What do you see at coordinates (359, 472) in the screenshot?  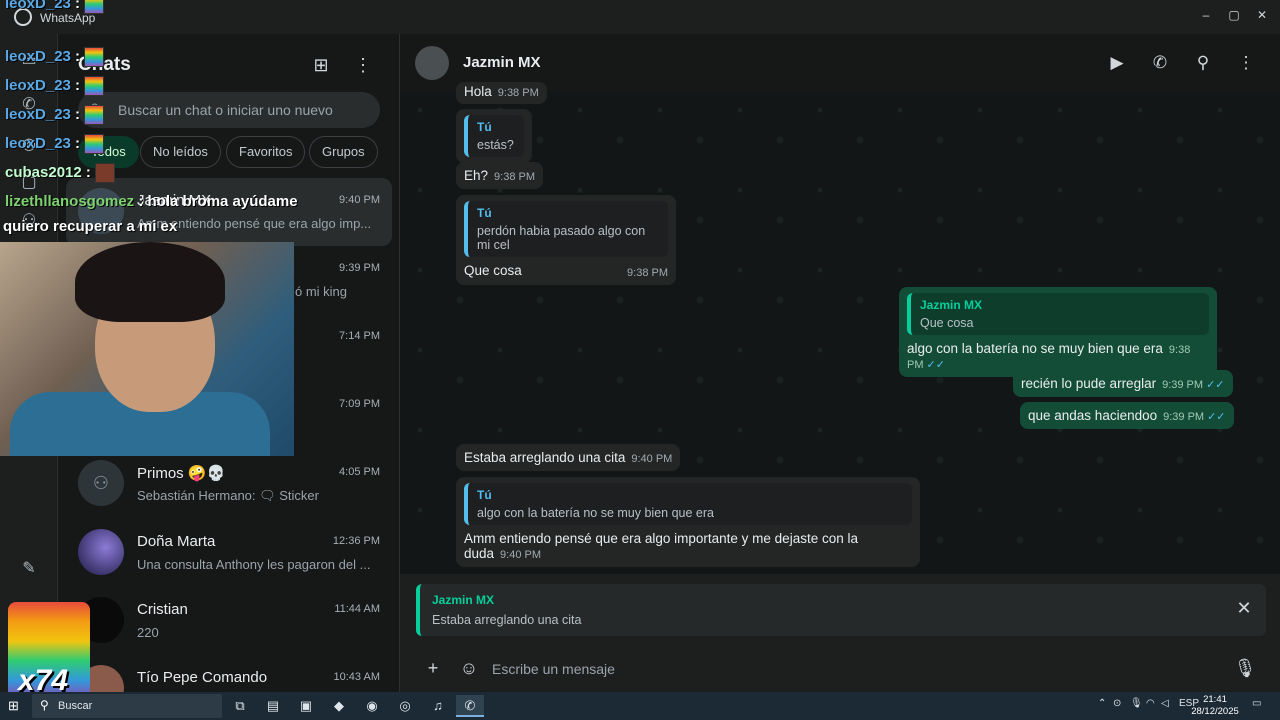 I see `chat-time: 4:05 PM` at bounding box center [359, 472].